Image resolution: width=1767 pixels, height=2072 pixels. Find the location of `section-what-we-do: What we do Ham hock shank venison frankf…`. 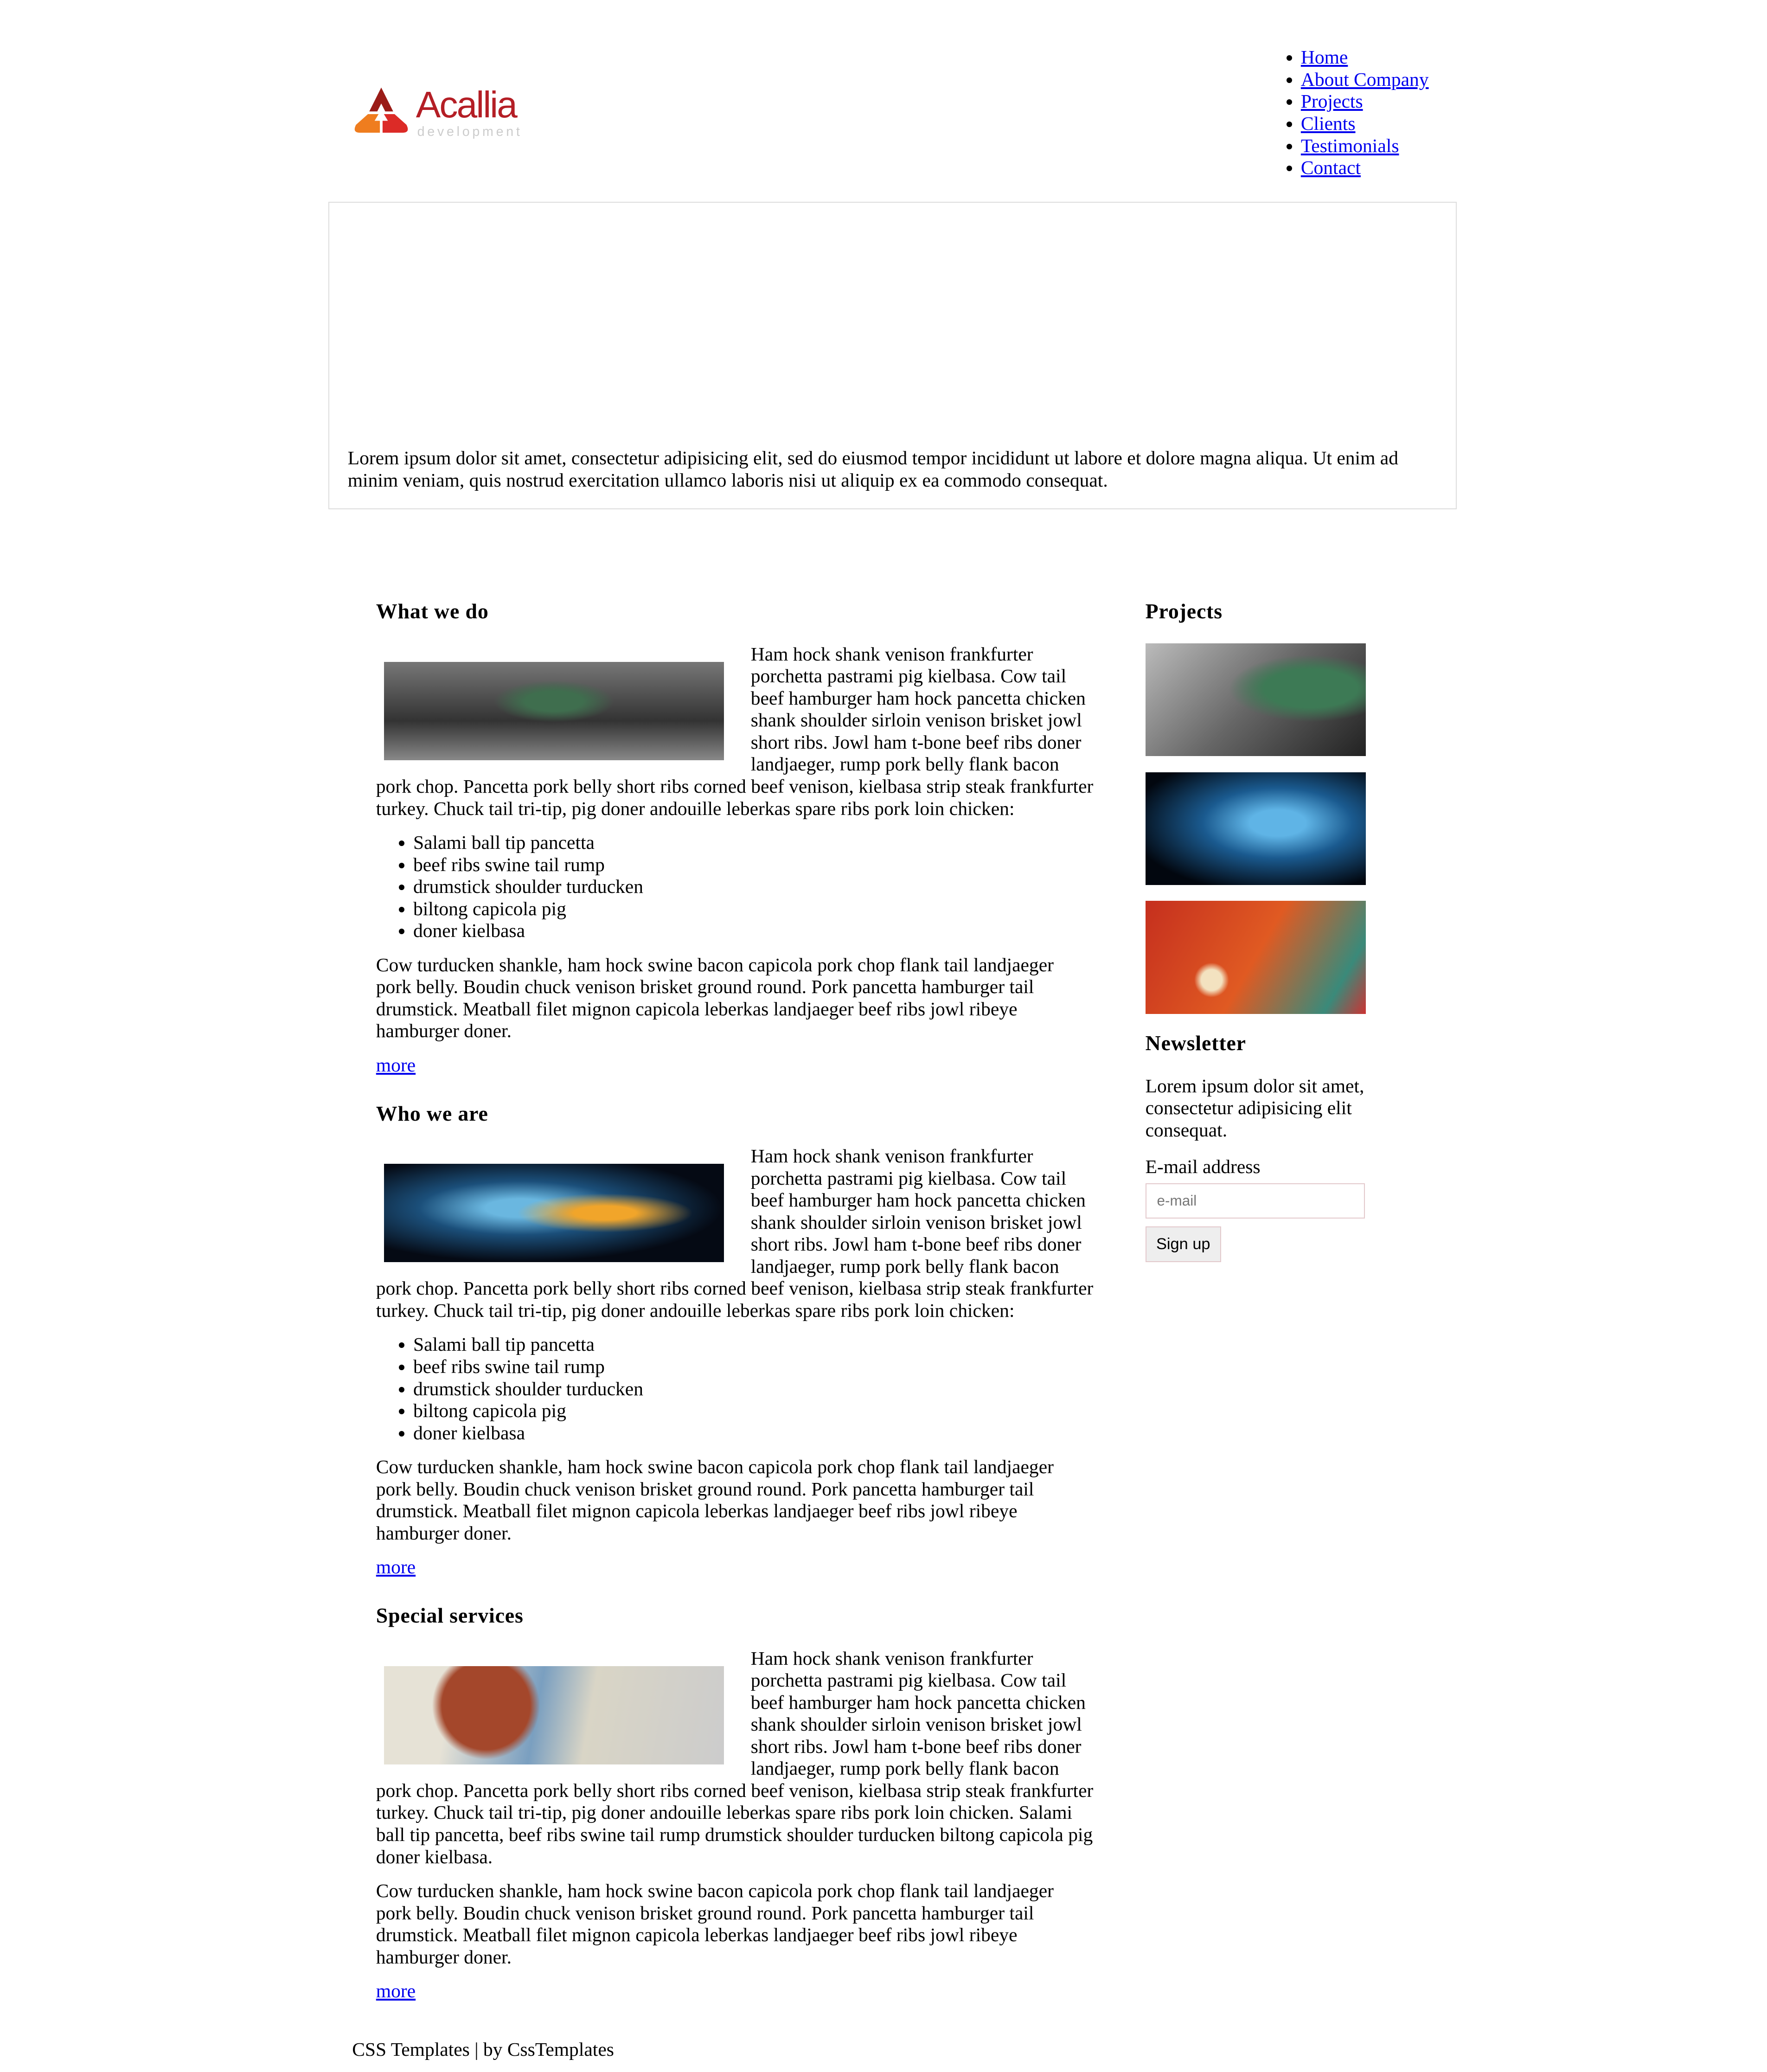

section-what-we-do: What we do Ham hock shank venison frankf… is located at coordinates (735, 837).